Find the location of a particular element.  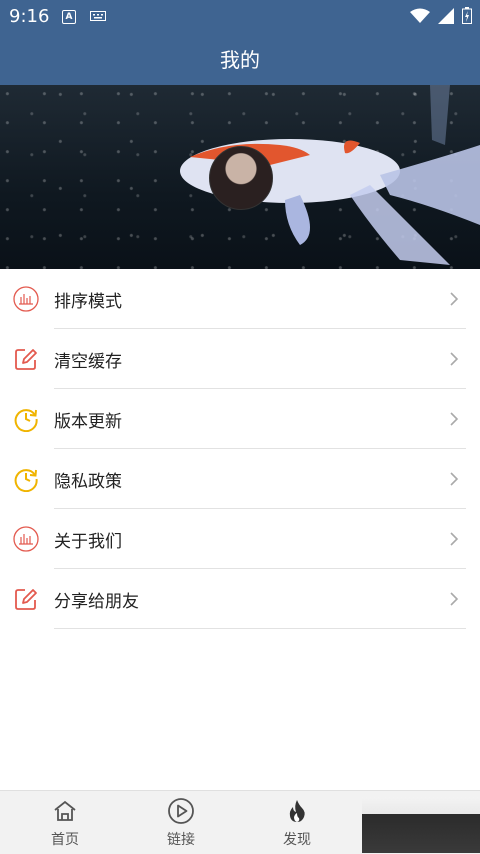

status-time: 9:16 is located at coordinates (29, 16).